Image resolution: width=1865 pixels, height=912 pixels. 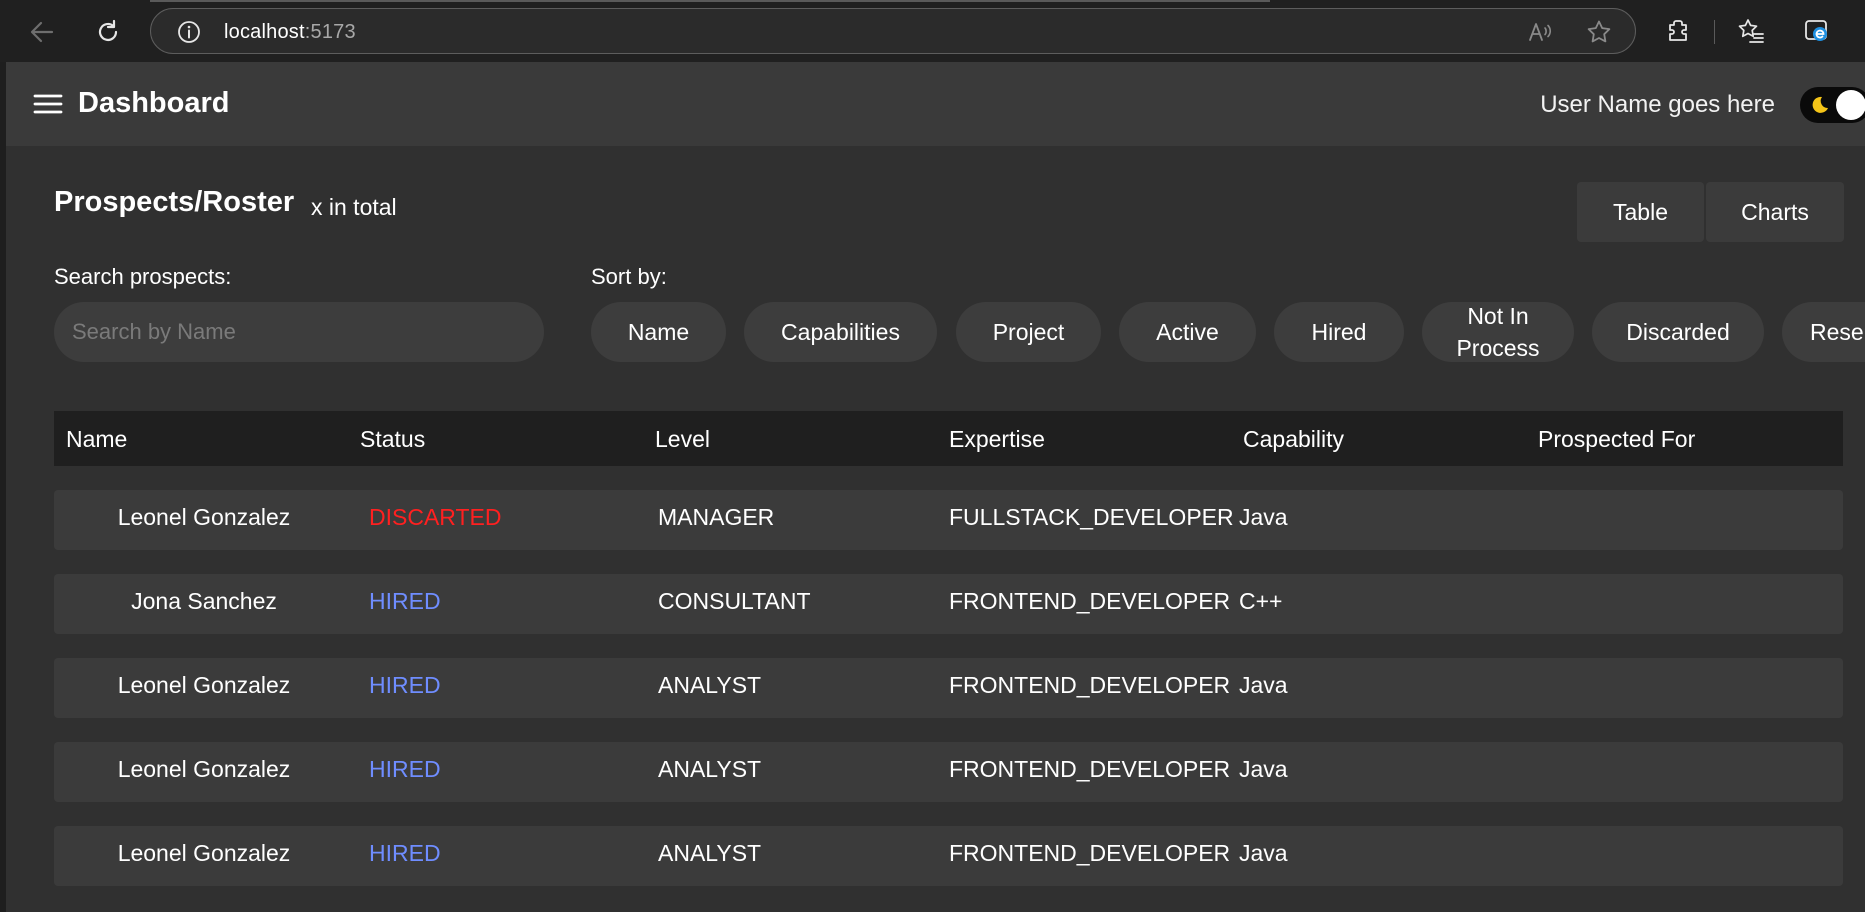 I want to click on cell-expertise: FULLSTACK_DEVELOPER, so click(x=1091, y=517).